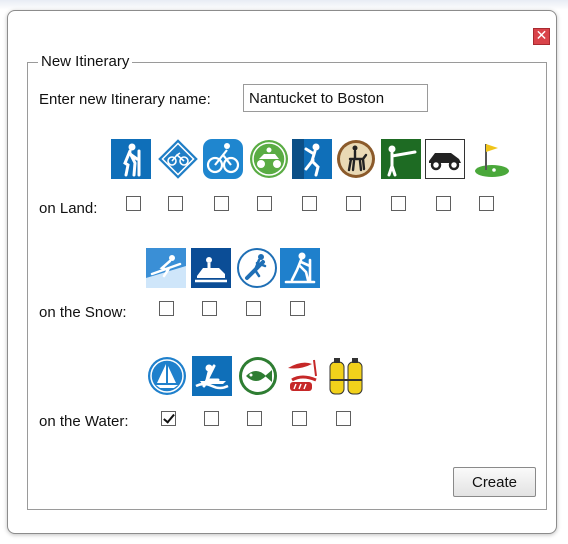  I want to click on itinerary-name-label: Enter new Itinerary name:, so click(125, 99).